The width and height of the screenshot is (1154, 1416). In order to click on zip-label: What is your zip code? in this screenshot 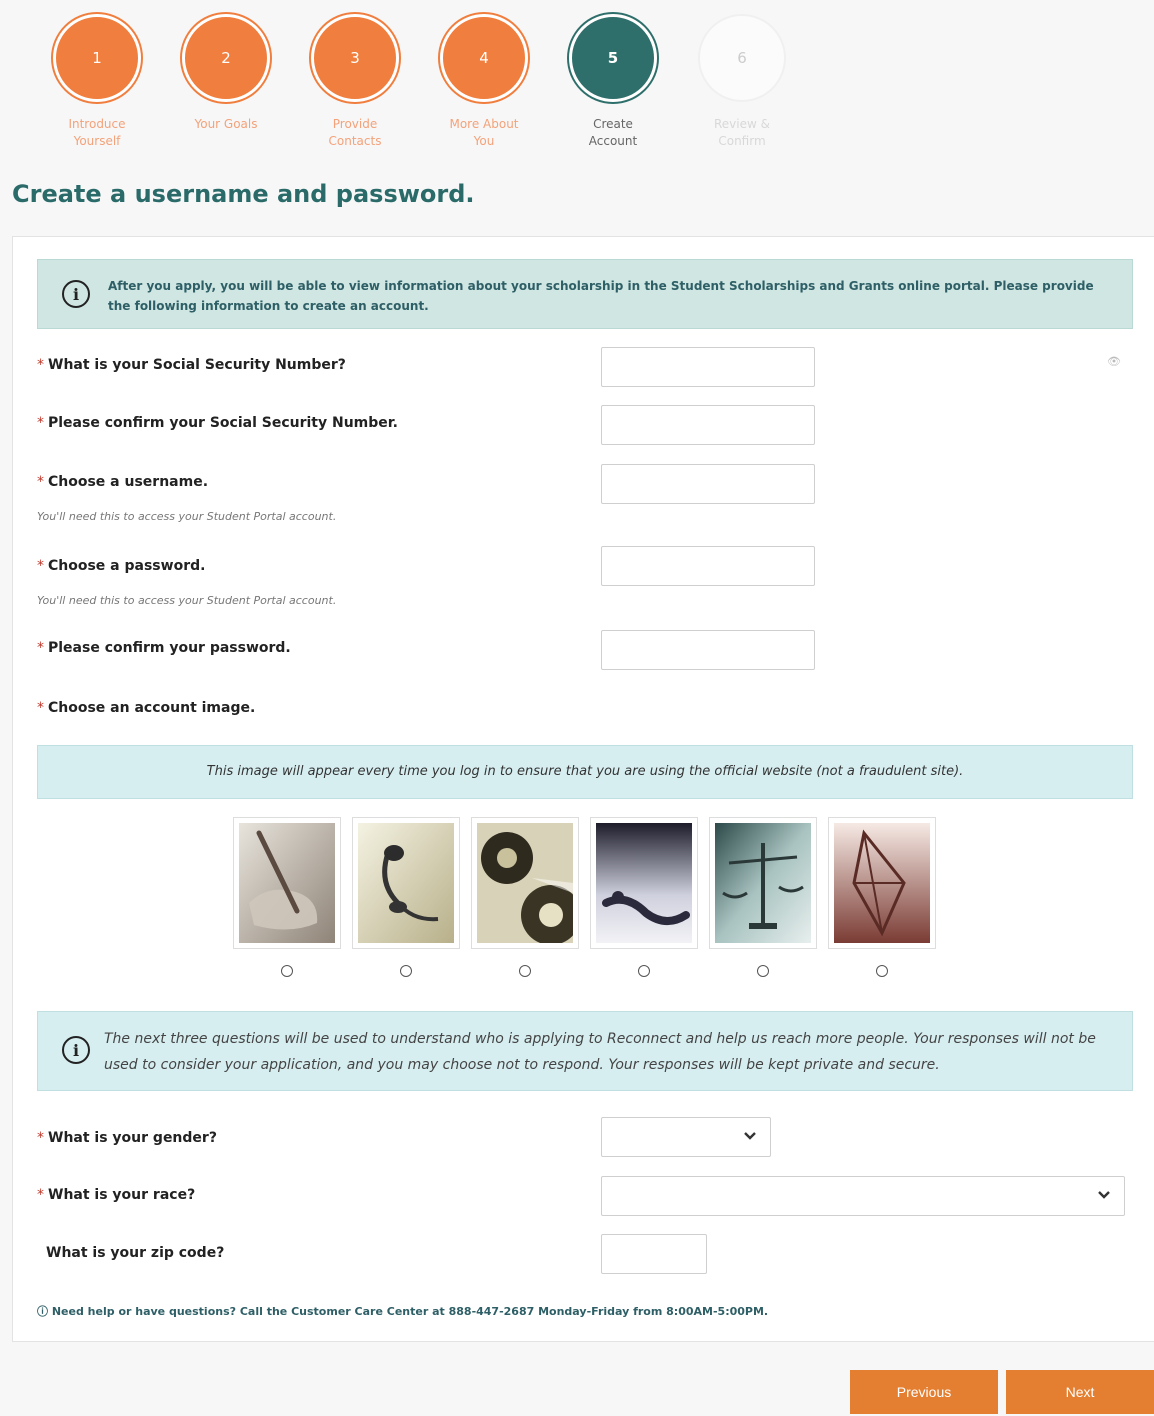, I will do `click(135, 1253)`.